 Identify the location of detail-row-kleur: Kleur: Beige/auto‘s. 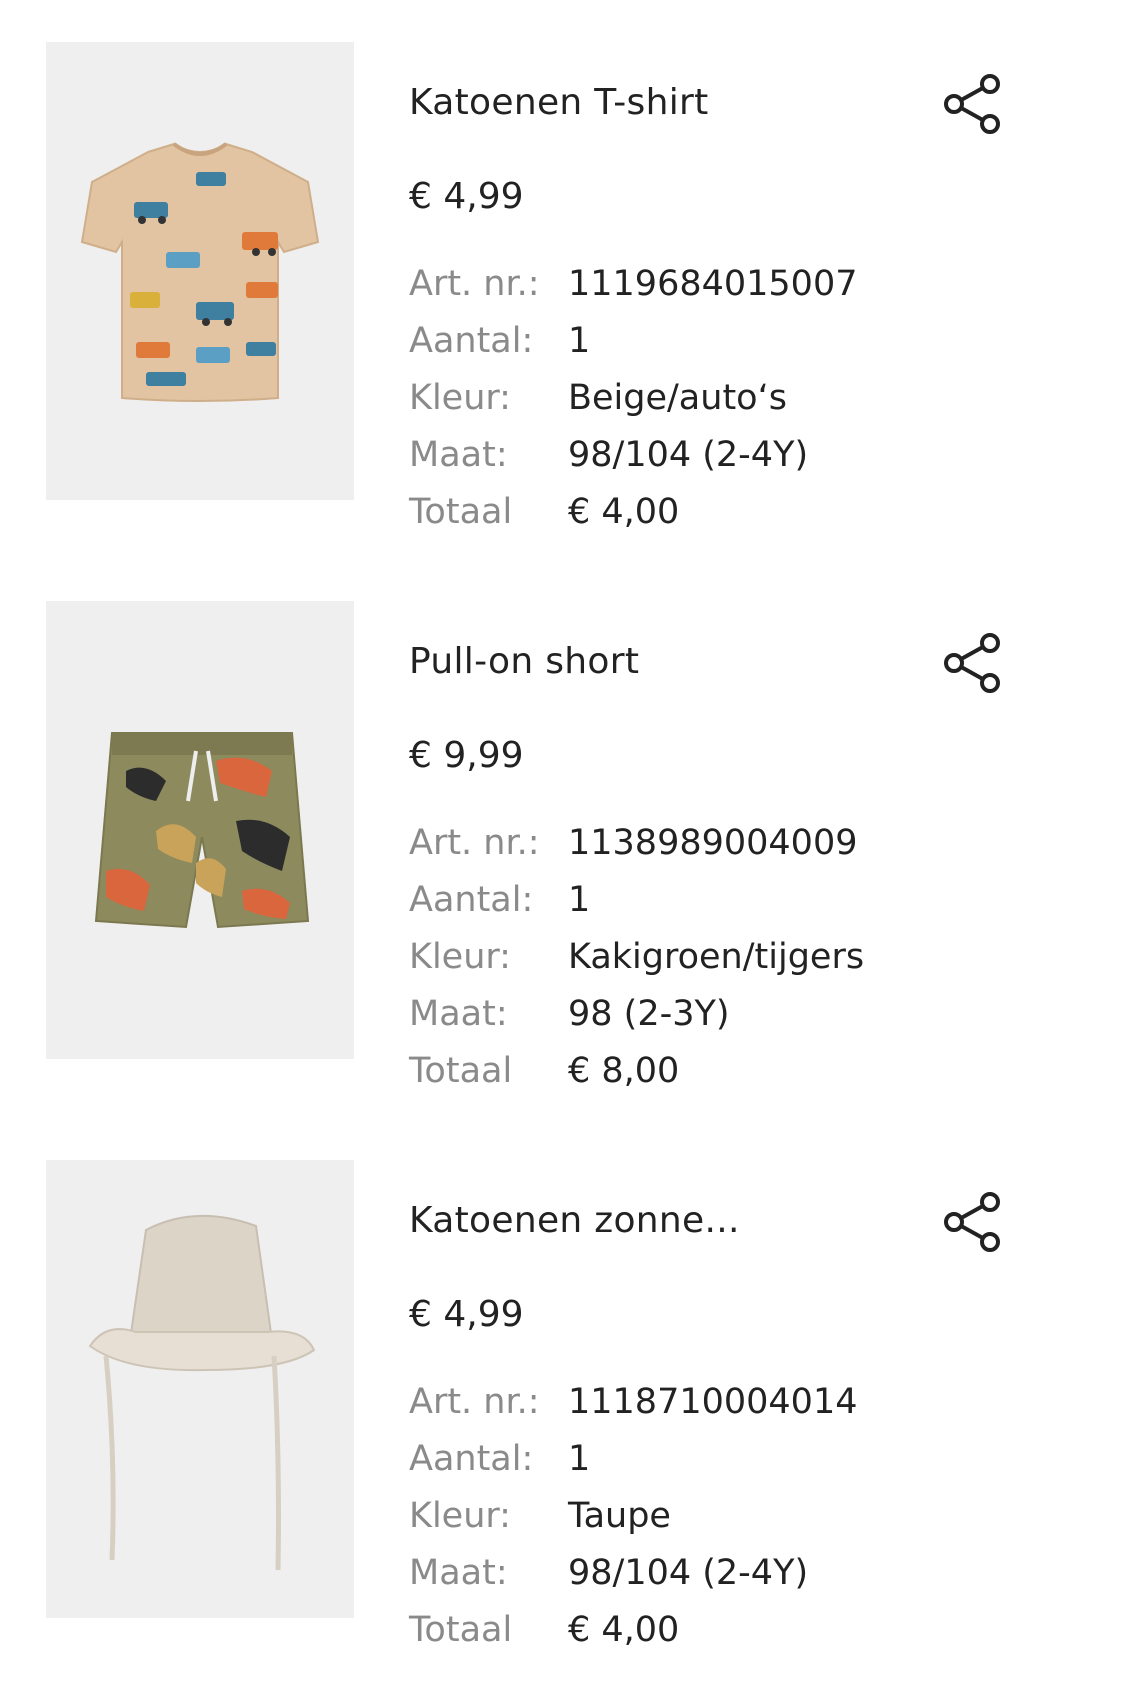
(719, 406).